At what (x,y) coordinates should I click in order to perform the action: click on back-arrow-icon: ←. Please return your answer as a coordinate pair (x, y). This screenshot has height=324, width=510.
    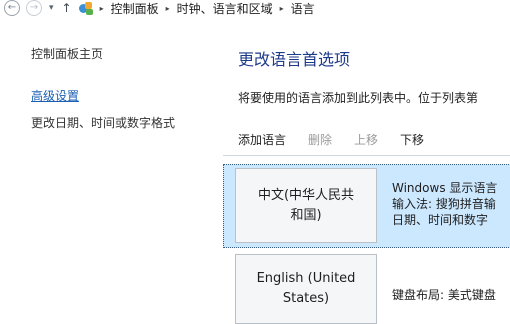
    Looking at the image, I should click on (12, 7).